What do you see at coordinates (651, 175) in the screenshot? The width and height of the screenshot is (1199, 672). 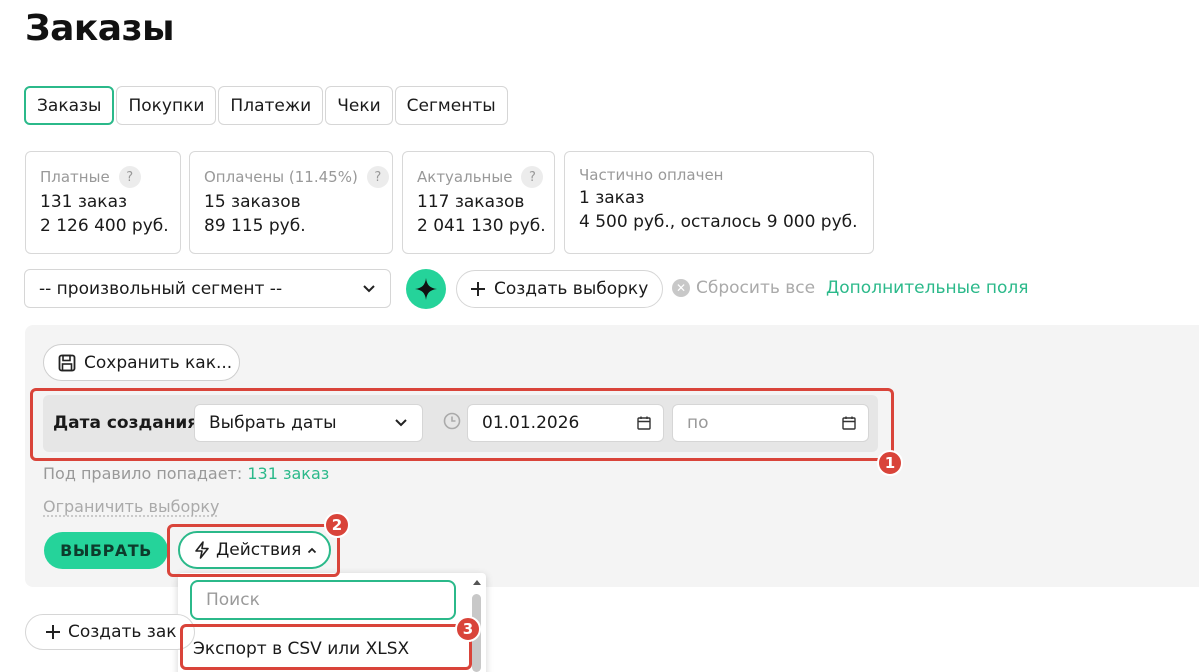 I see `card-title: Частично оплачен` at bounding box center [651, 175].